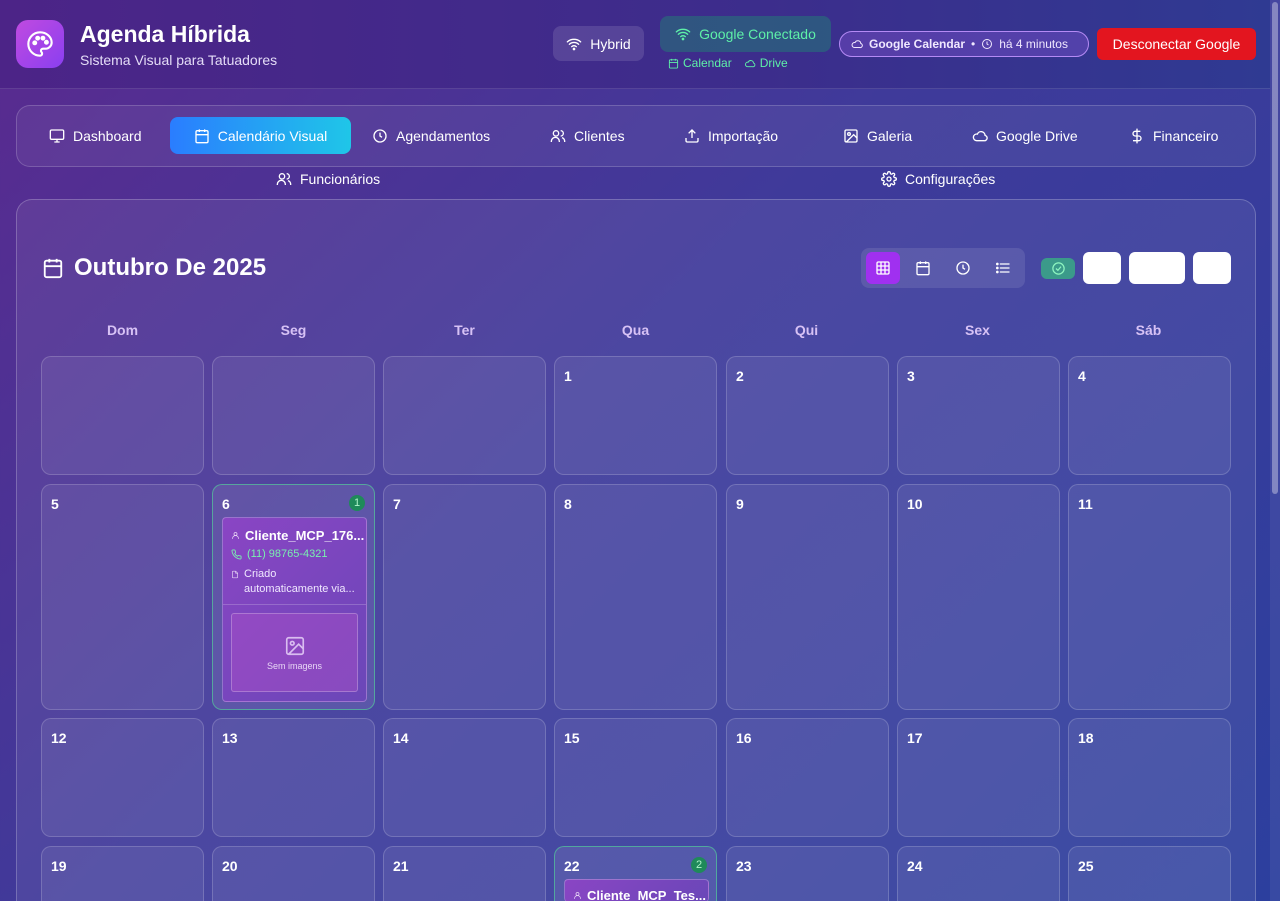 Image resolution: width=1280 pixels, height=901 pixels. What do you see at coordinates (857, 44) in the screenshot?
I see `cloud-icon` at bounding box center [857, 44].